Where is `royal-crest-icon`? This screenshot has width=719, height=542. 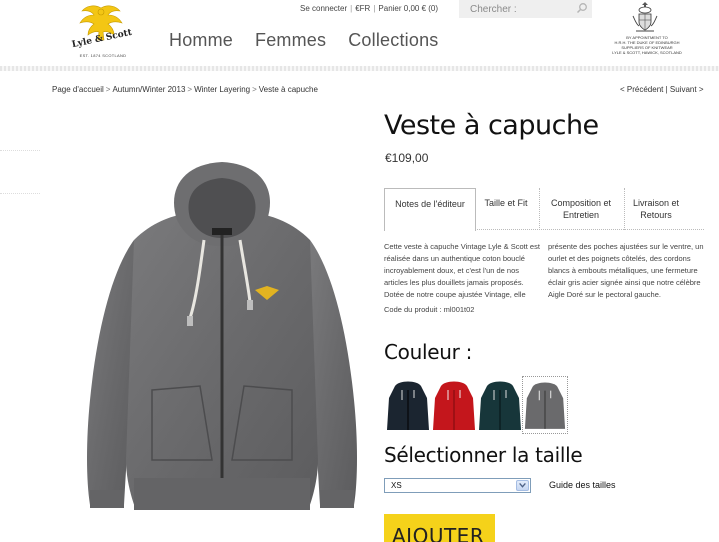 royal-crest-icon is located at coordinates (645, 17).